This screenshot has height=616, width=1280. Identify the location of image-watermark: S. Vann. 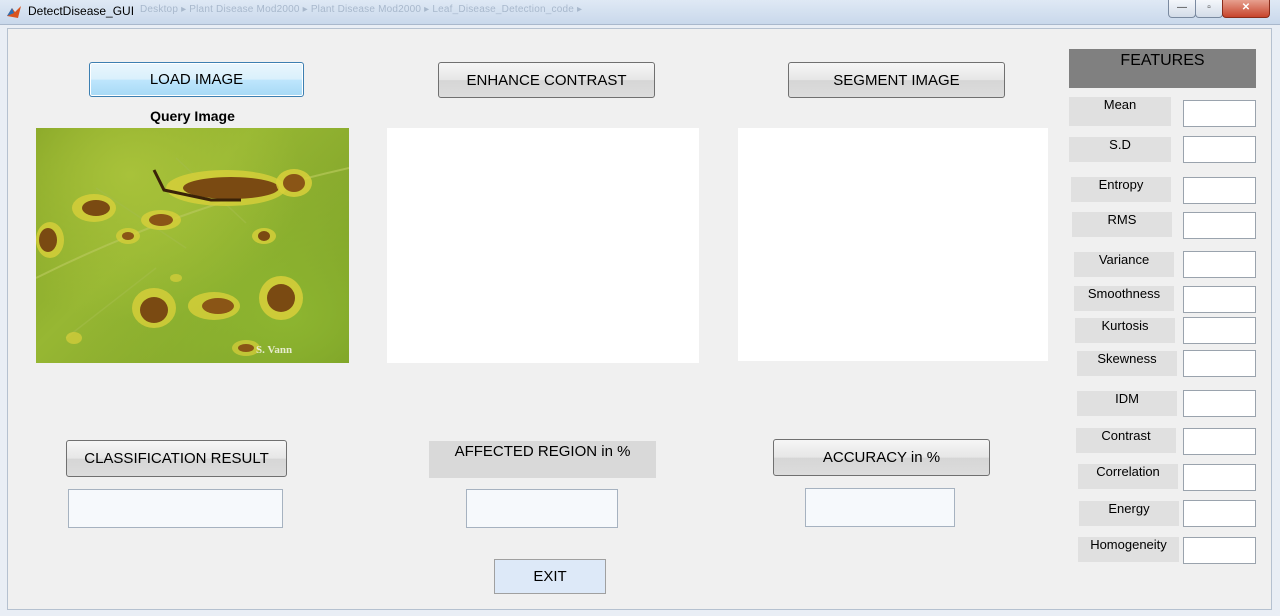
(274, 350).